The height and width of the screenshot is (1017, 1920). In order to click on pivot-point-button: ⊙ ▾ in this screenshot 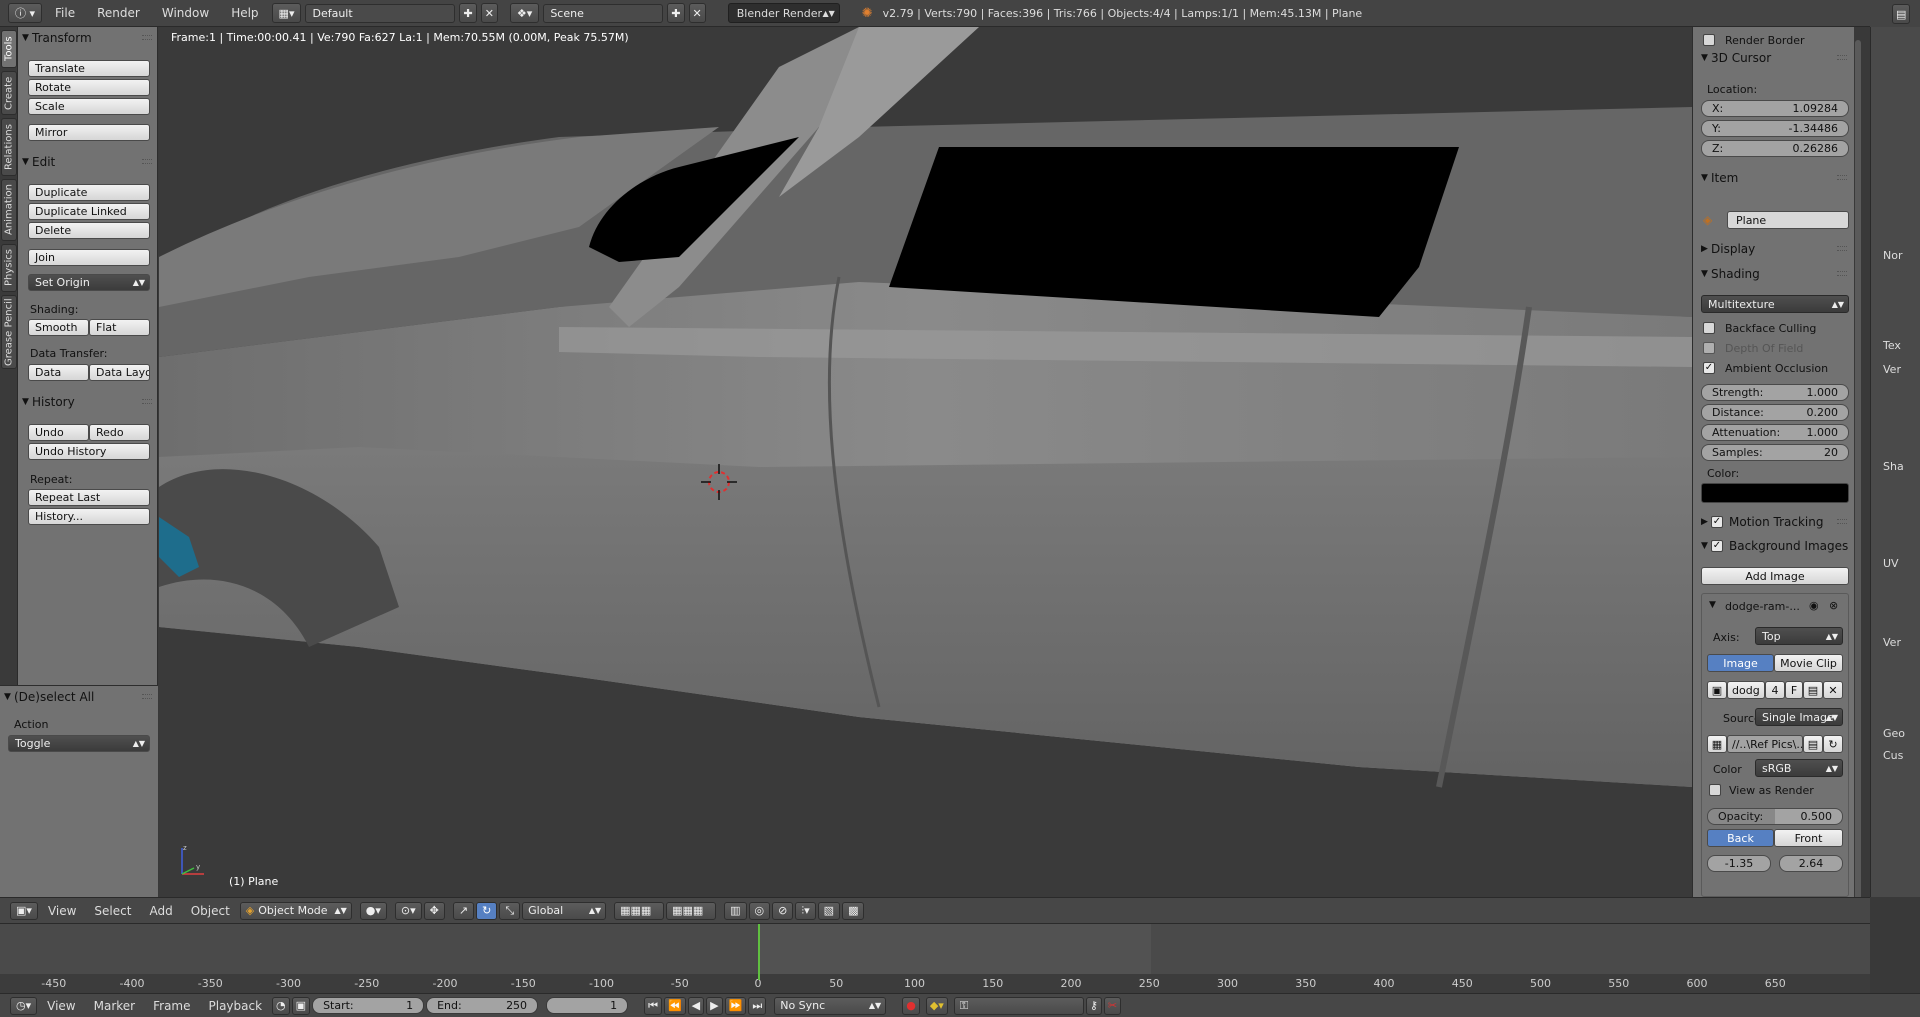, I will do `click(408, 910)`.